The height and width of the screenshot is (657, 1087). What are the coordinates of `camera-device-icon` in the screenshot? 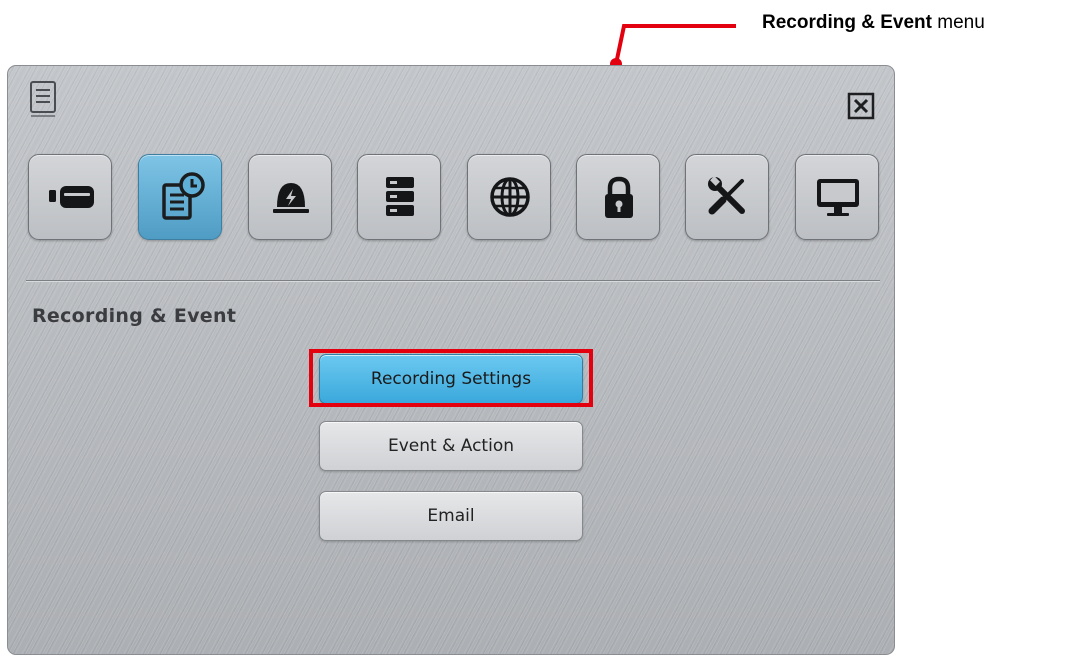 It's located at (71, 197).